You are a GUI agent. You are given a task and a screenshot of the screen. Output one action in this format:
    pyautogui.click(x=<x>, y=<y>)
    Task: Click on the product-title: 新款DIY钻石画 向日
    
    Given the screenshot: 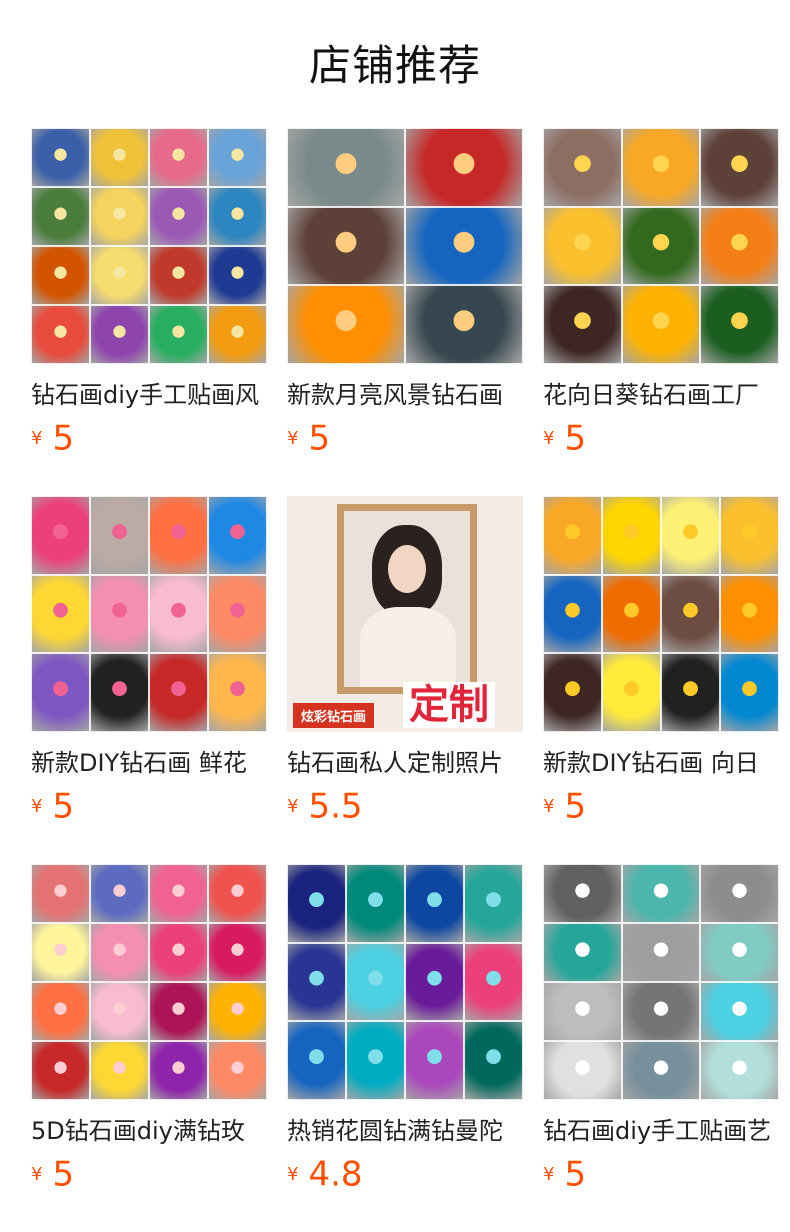 What is the action you would take?
    pyautogui.click(x=661, y=763)
    